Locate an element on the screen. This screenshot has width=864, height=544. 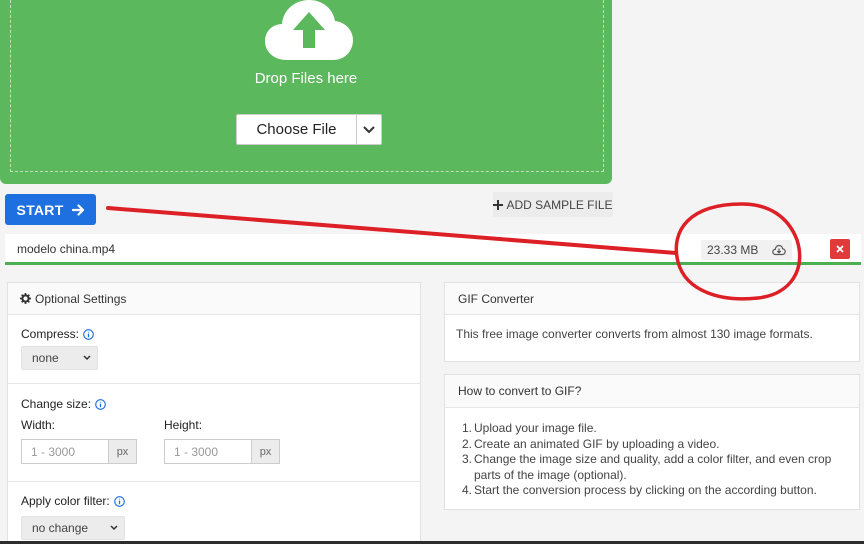
color-filter-select: no change is located at coordinates (73, 528).